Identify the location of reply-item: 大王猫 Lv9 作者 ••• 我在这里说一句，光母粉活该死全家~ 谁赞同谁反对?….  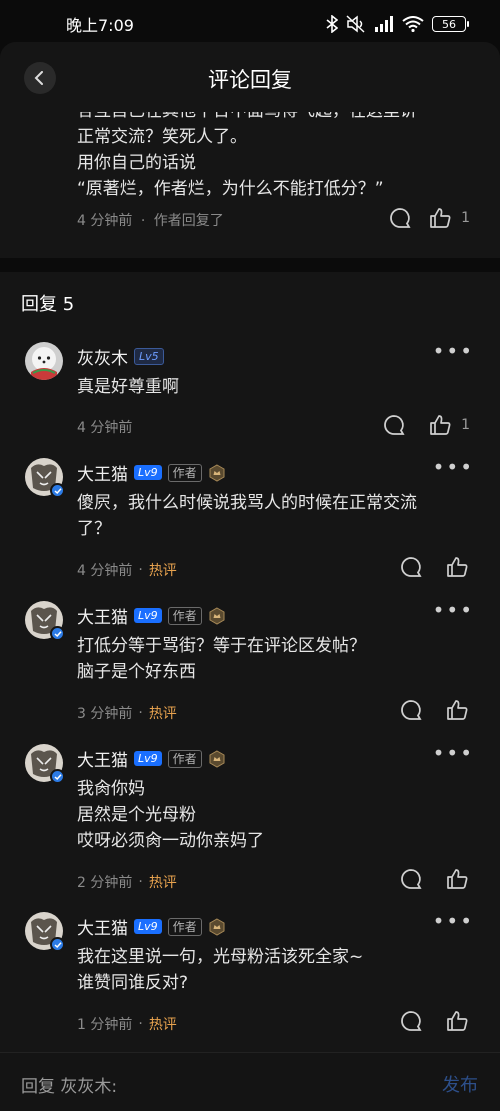
(250, 981).